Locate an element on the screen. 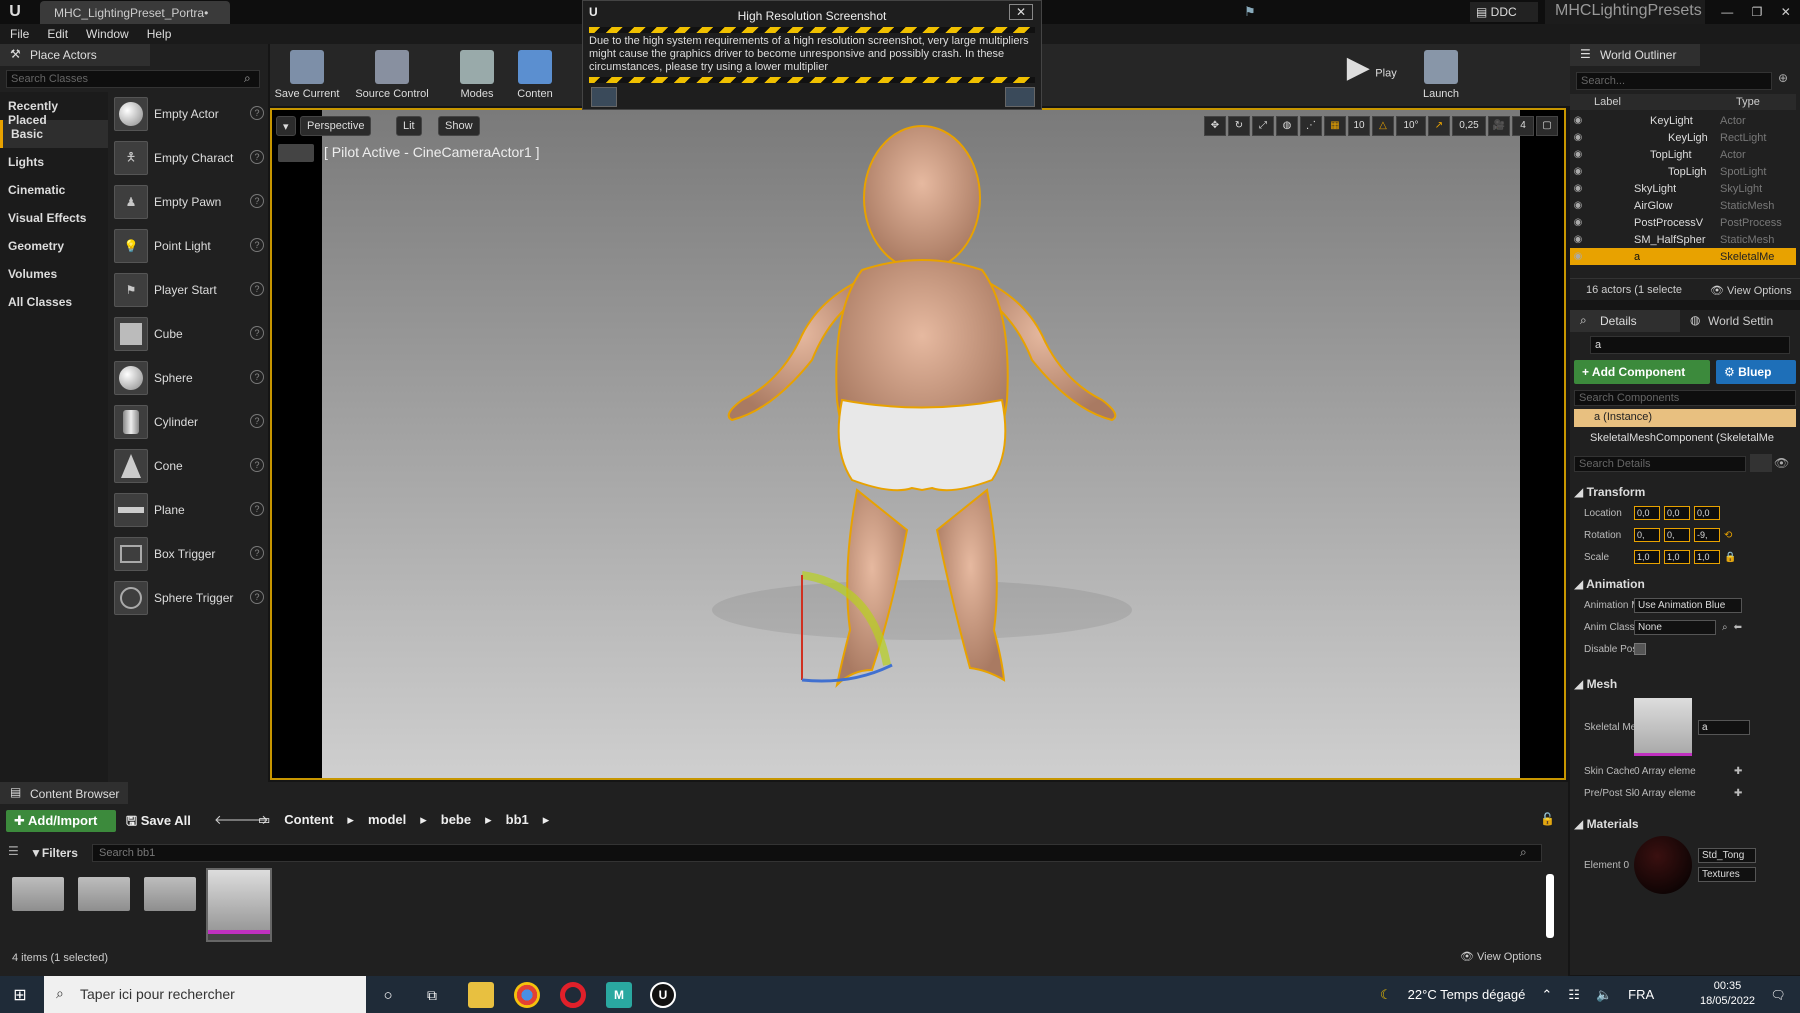  scale-icon: ⤢ is located at coordinates (1263, 126).